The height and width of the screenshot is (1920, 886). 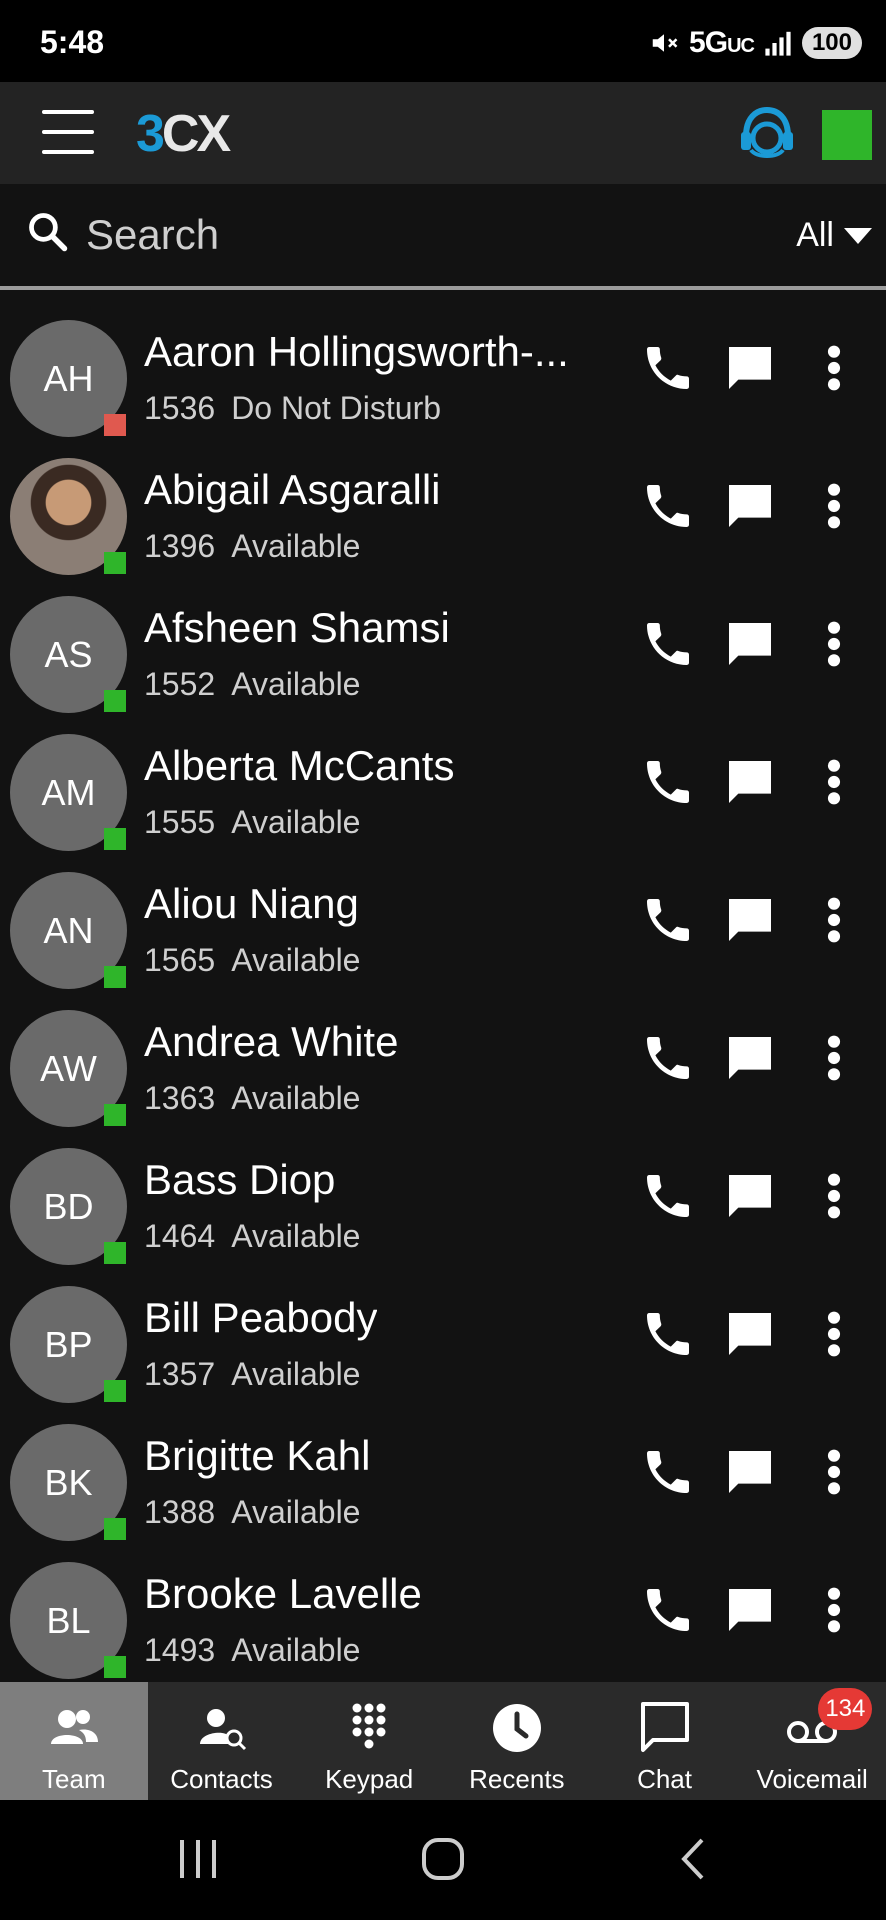 I want to click on clock-icon, so click(x=516, y=1728).